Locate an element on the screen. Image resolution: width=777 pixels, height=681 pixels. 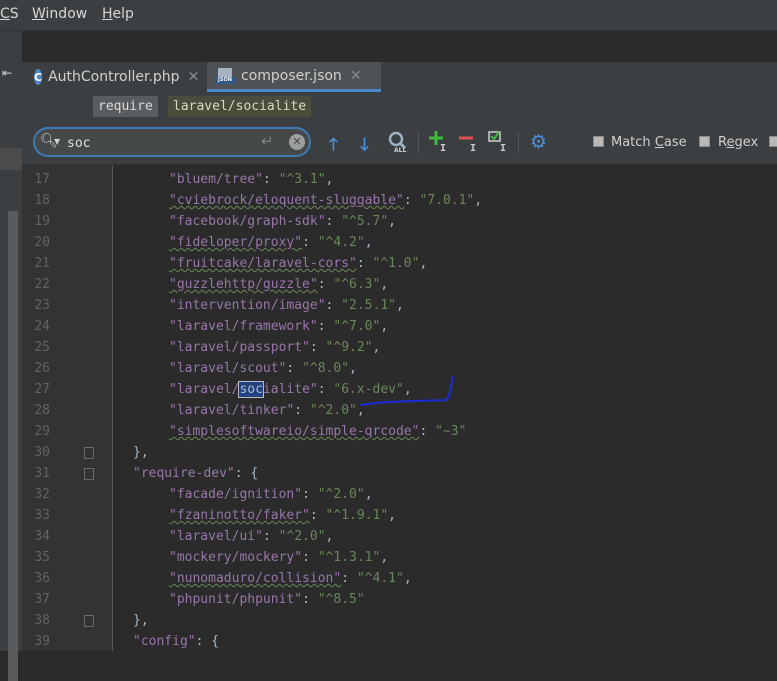
match-case-checkbox is located at coordinates (598, 141).